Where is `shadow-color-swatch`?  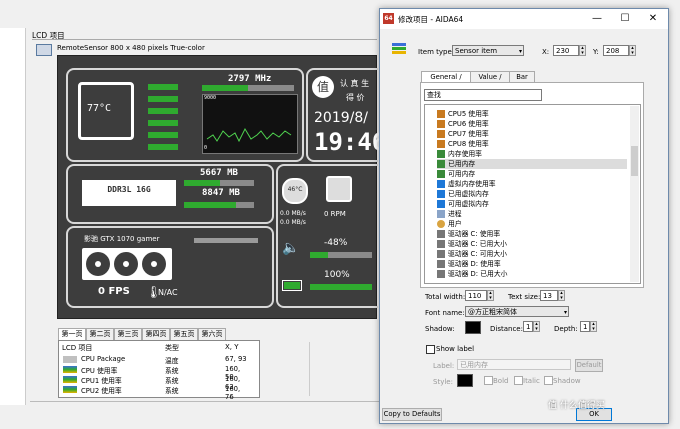 shadow-color-swatch is located at coordinates (473, 327).